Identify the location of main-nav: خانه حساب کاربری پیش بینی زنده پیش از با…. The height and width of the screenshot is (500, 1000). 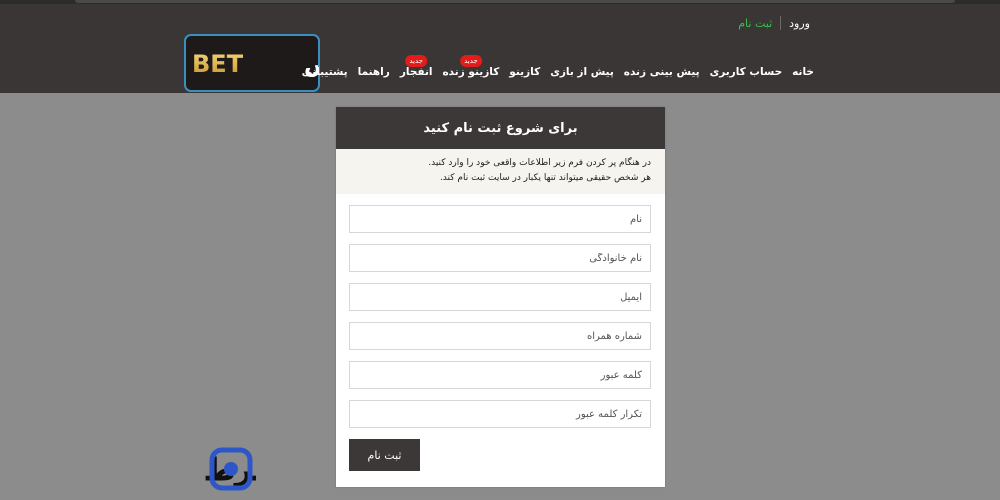
(558, 66).